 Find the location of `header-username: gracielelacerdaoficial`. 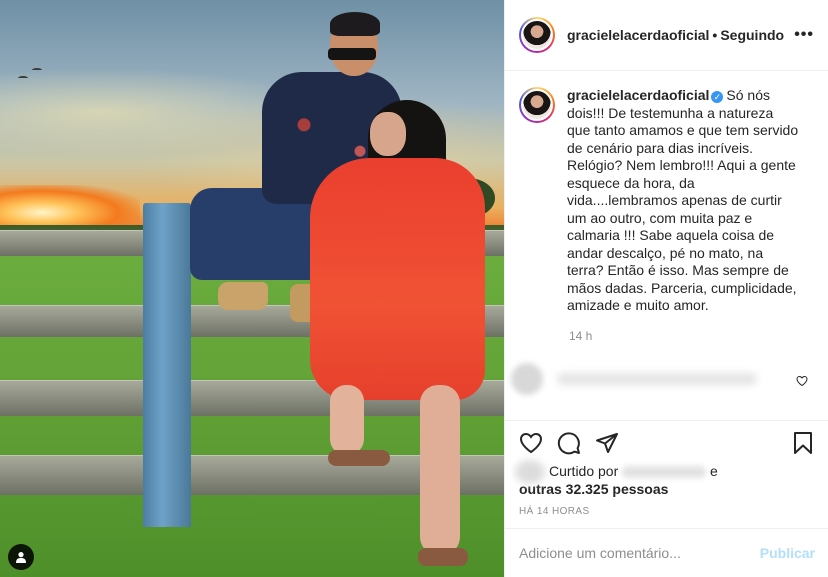

header-username: gracielelacerdaoficial is located at coordinates (638, 35).